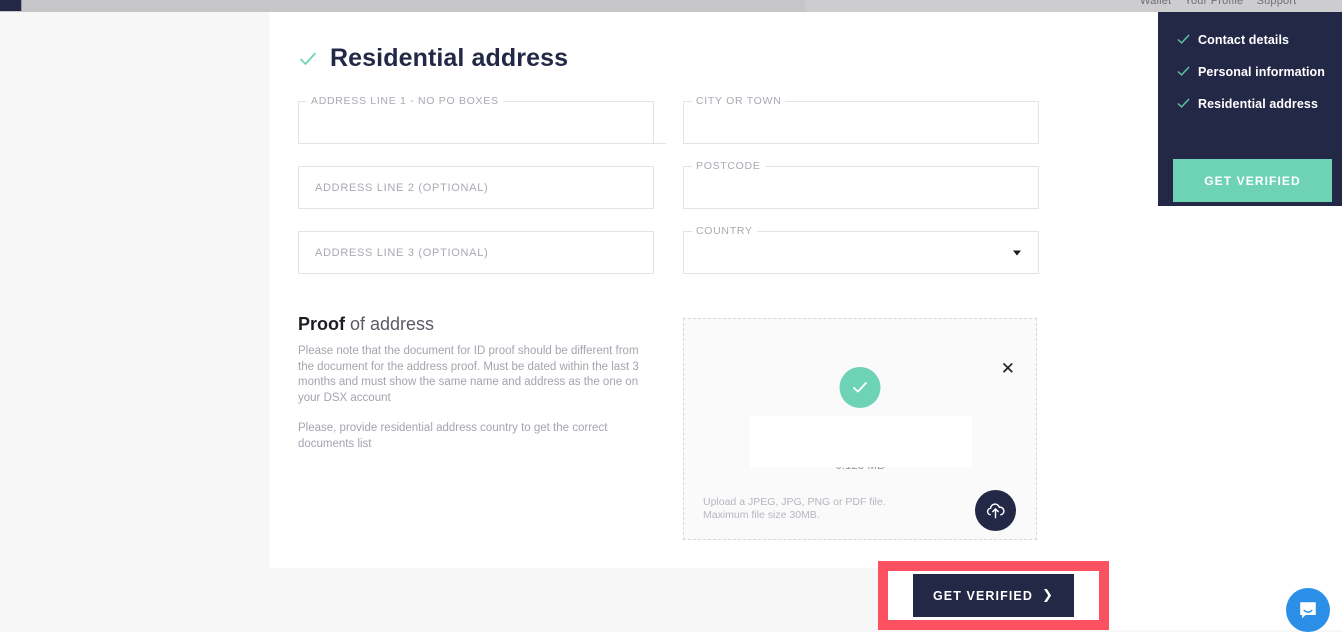 This screenshot has height=632, width=1342. What do you see at coordinates (671, 6) in the screenshot?
I see `app-chrome-bar: Wallet Your Profile Support` at bounding box center [671, 6].